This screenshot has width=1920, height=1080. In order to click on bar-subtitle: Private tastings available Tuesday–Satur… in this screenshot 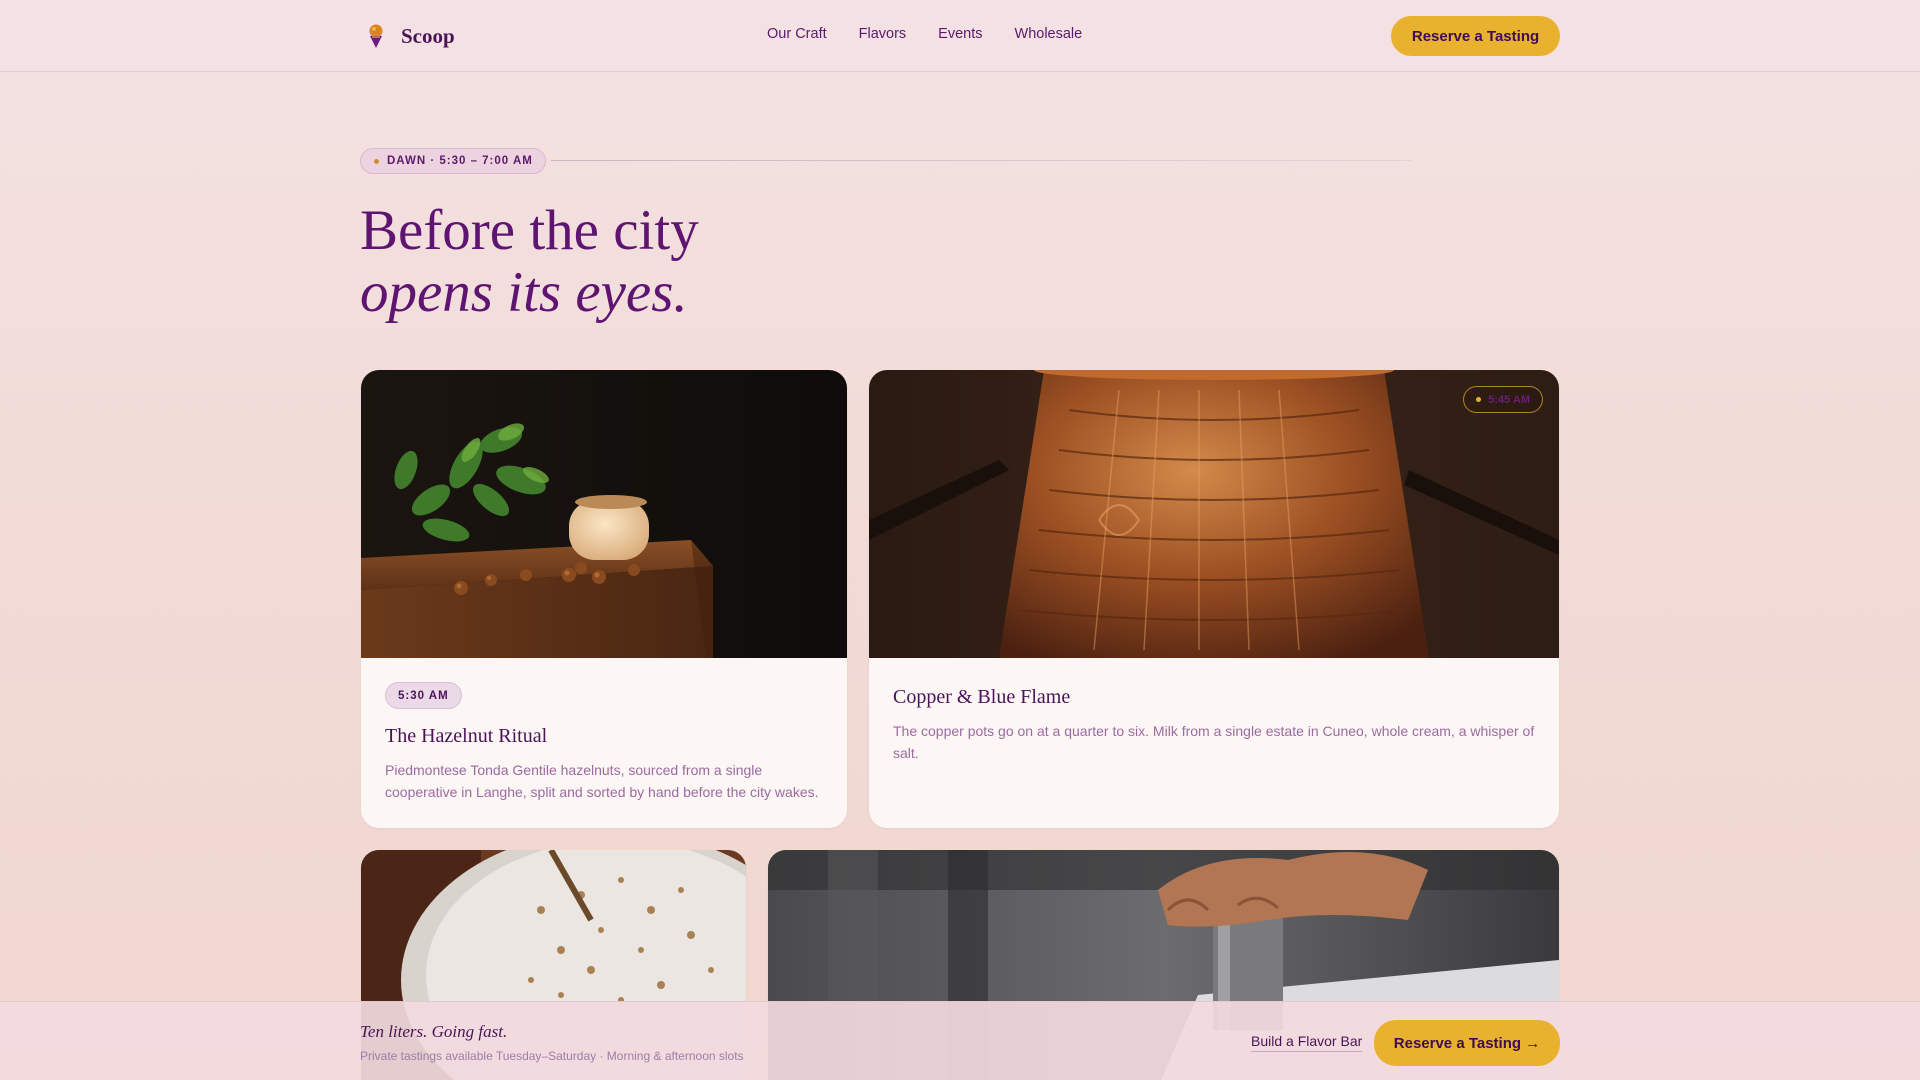, I will do `click(552, 1056)`.